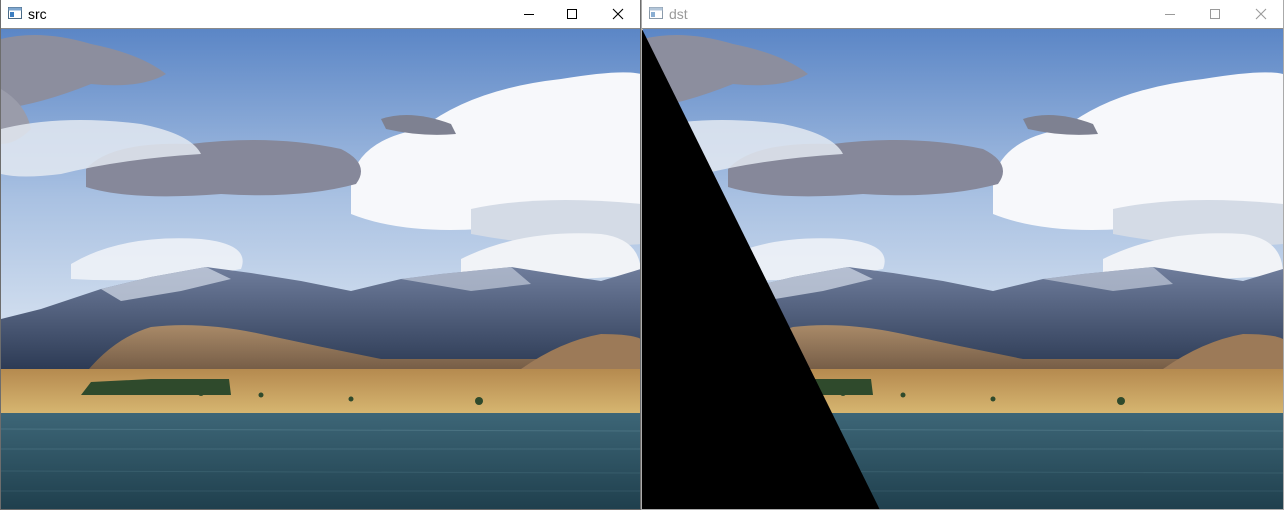 Image resolution: width=1284 pixels, height=510 pixels. Describe the element at coordinates (962, 14) in the screenshot. I see `titlebar: dst` at that location.